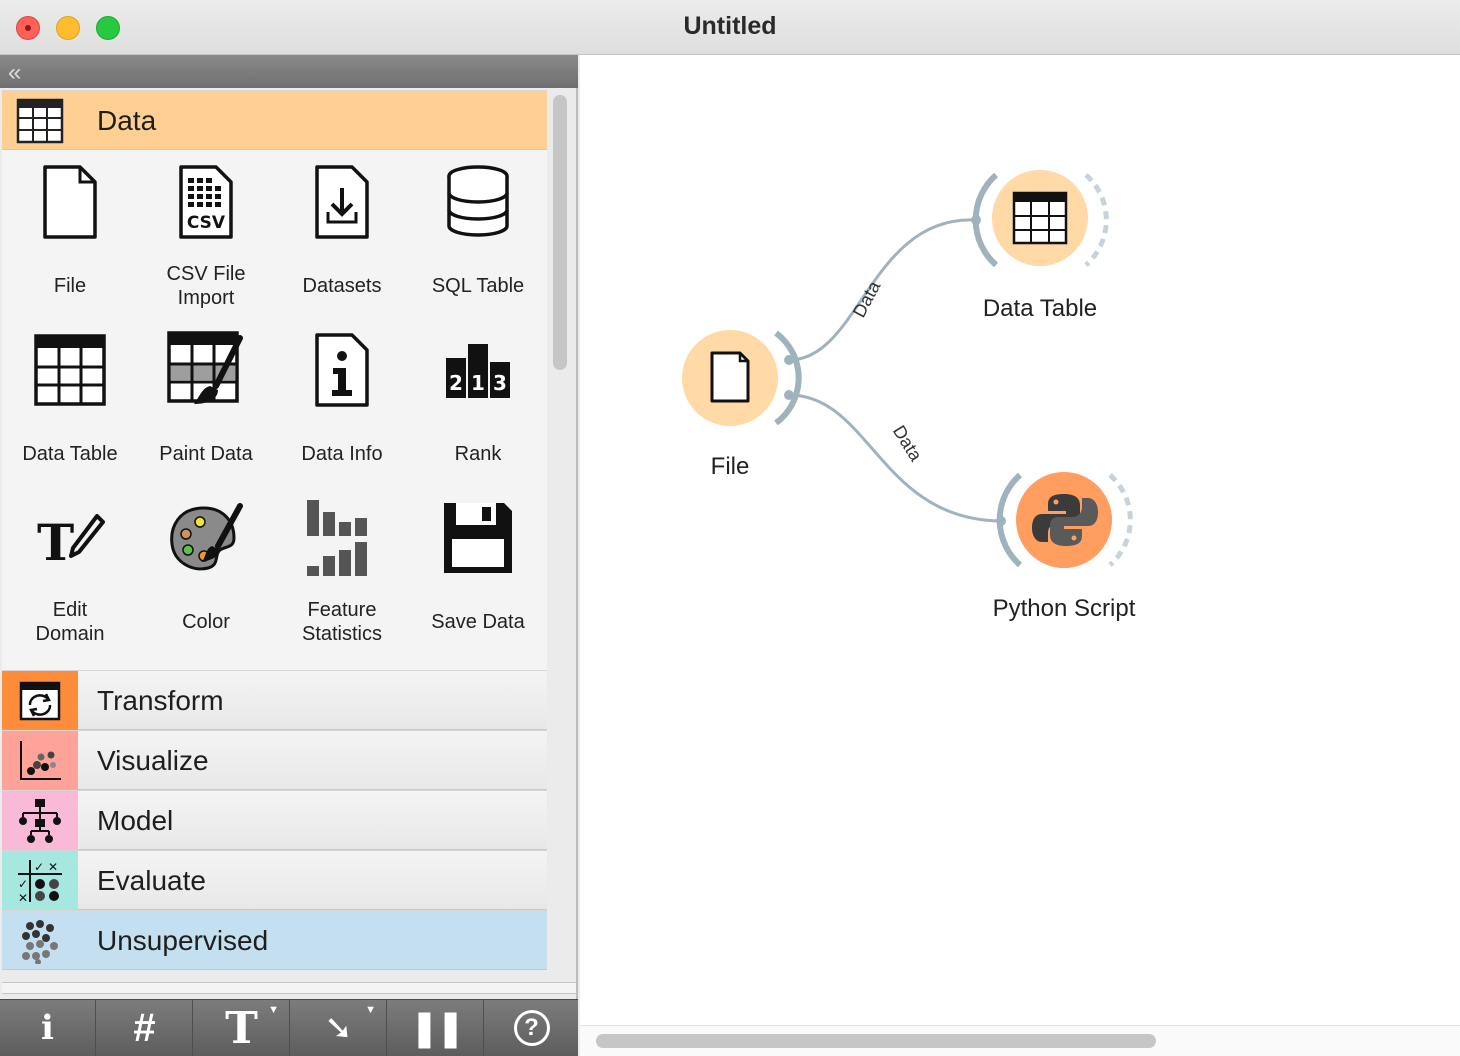 This screenshot has height=1056, width=1460. Describe the element at coordinates (206, 454) in the screenshot. I see `widget-label: Paint Data` at that location.